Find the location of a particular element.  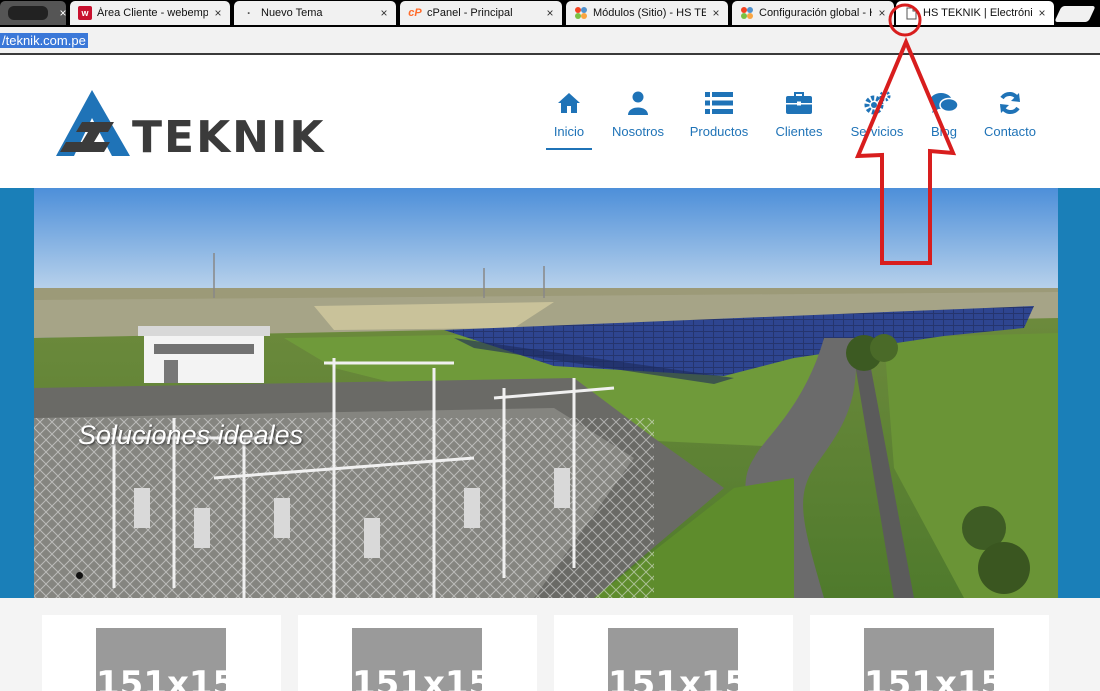

nav-productos: Productos is located at coordinates (719, 114).